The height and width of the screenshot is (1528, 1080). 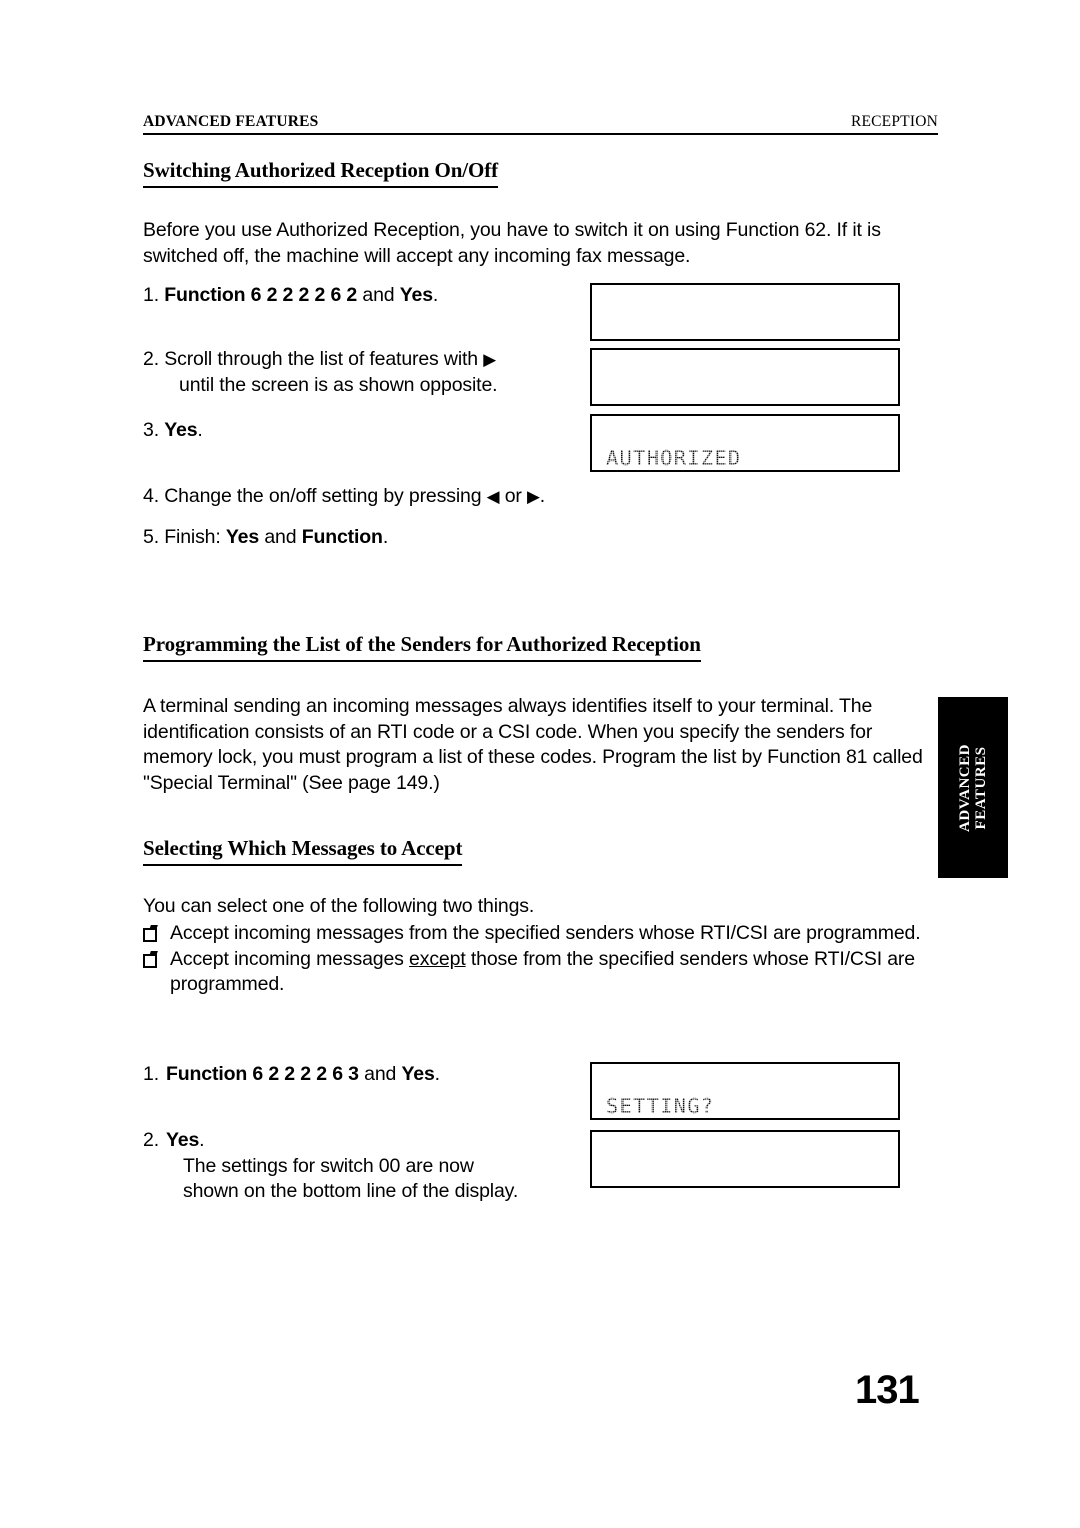 What do you see at coordinates (261, 295) in the screenshot?
I see `step-1-bold-function: Function 6 2 2 2 2 6 2` at bounding box center [261, 295].